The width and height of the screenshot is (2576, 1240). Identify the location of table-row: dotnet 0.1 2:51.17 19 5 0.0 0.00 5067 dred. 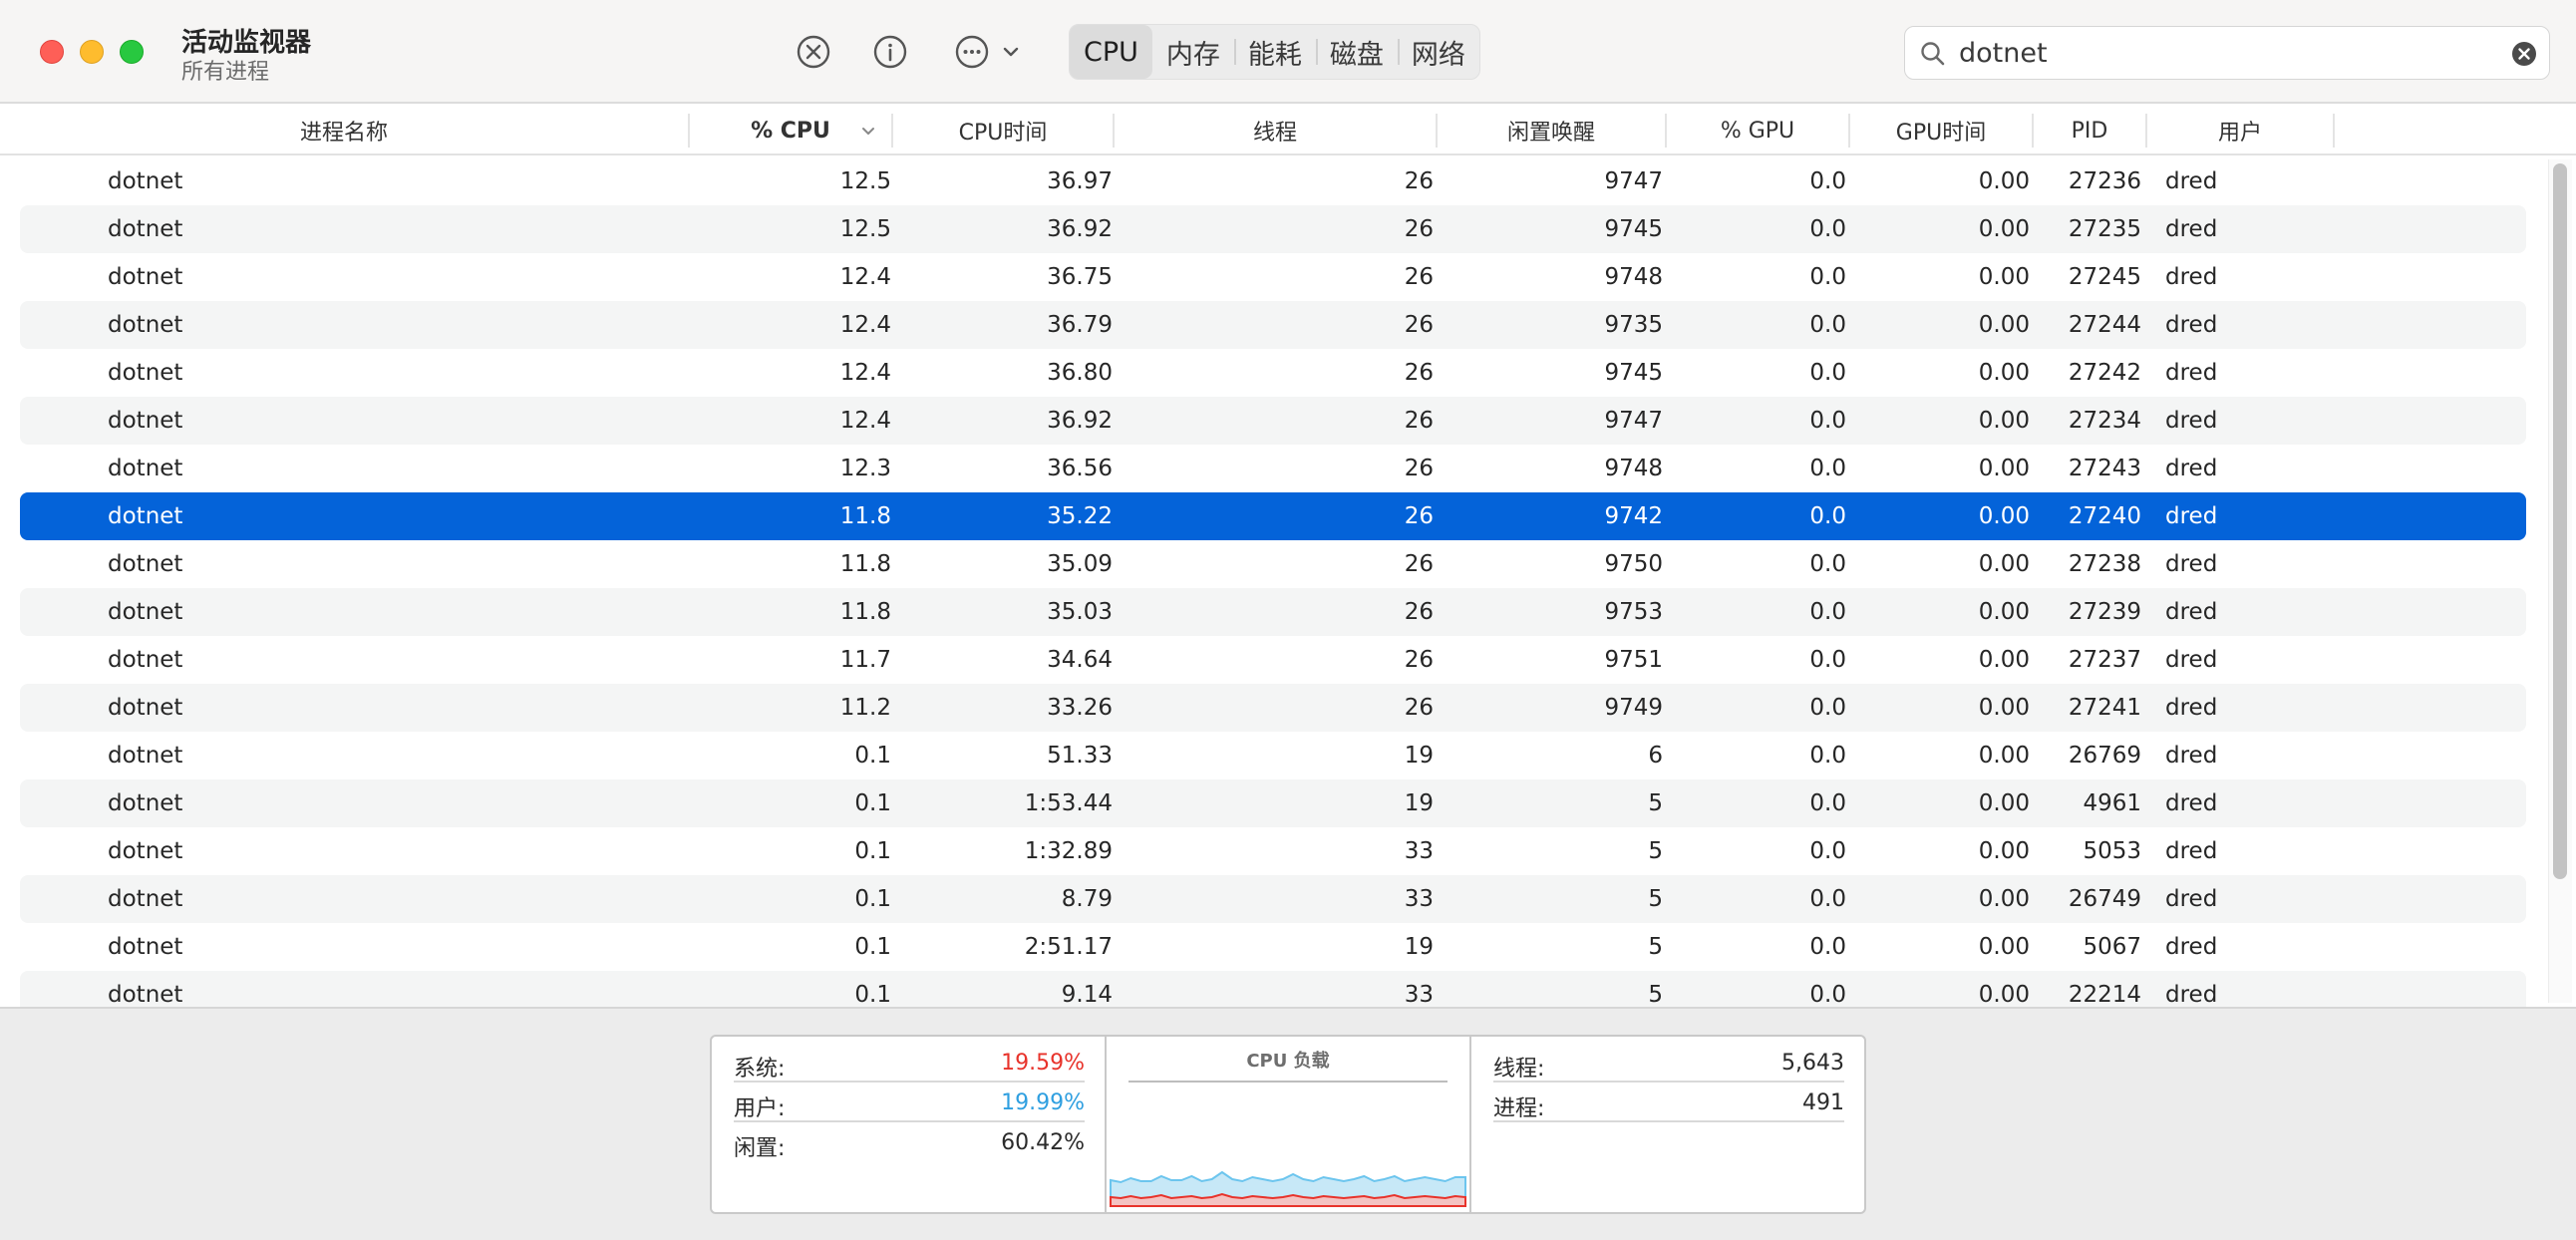
(1273, 947).